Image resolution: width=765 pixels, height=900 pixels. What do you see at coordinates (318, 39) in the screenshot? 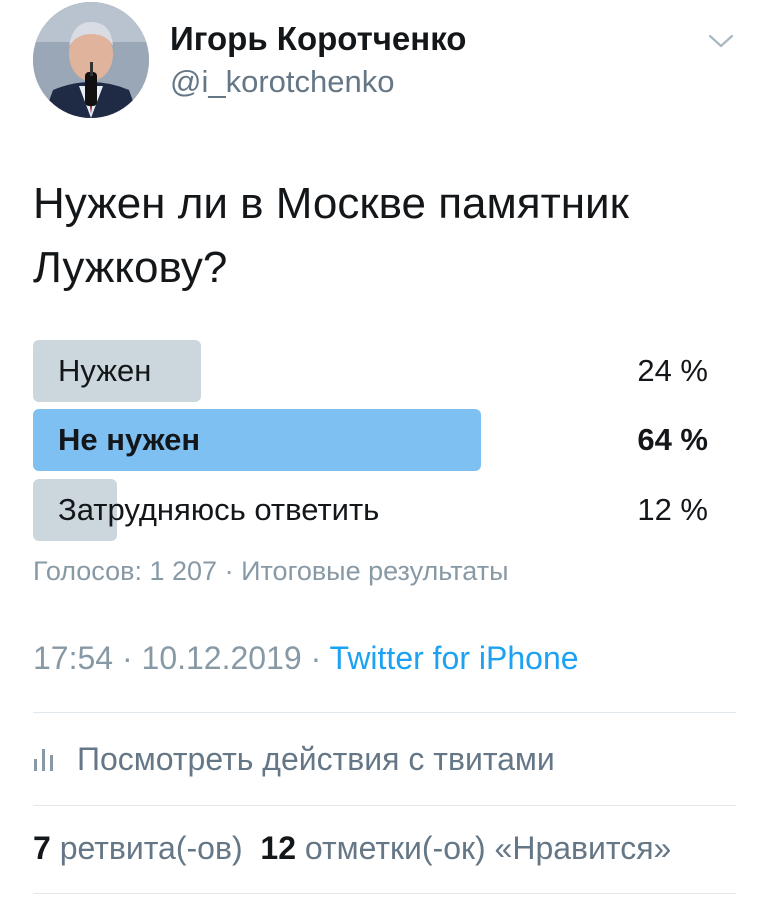
I see `author-name: Игорь Коротченко` at bounding box center [318, 39].